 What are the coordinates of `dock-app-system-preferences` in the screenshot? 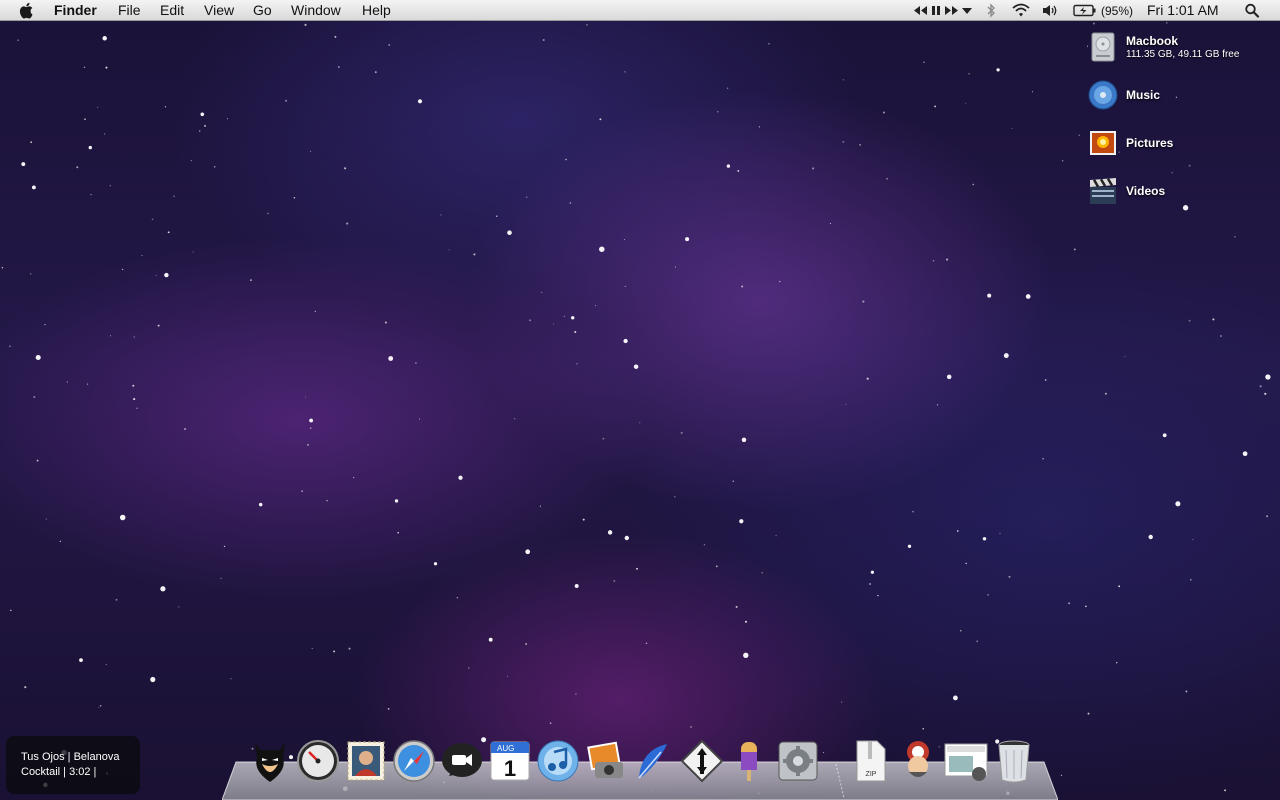 It's located at (798, 761).